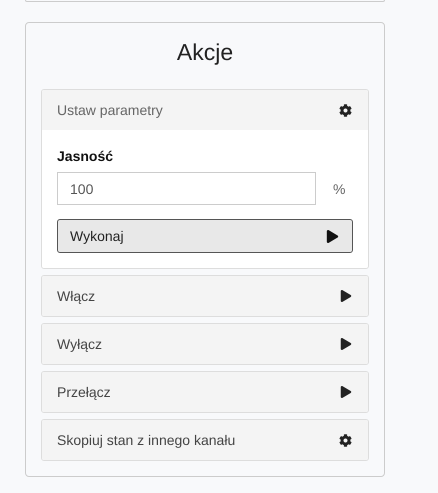 Image resolution: width=438 pixels, height=493 pixels. I want to click on unit-label: %, so click(339, 188).